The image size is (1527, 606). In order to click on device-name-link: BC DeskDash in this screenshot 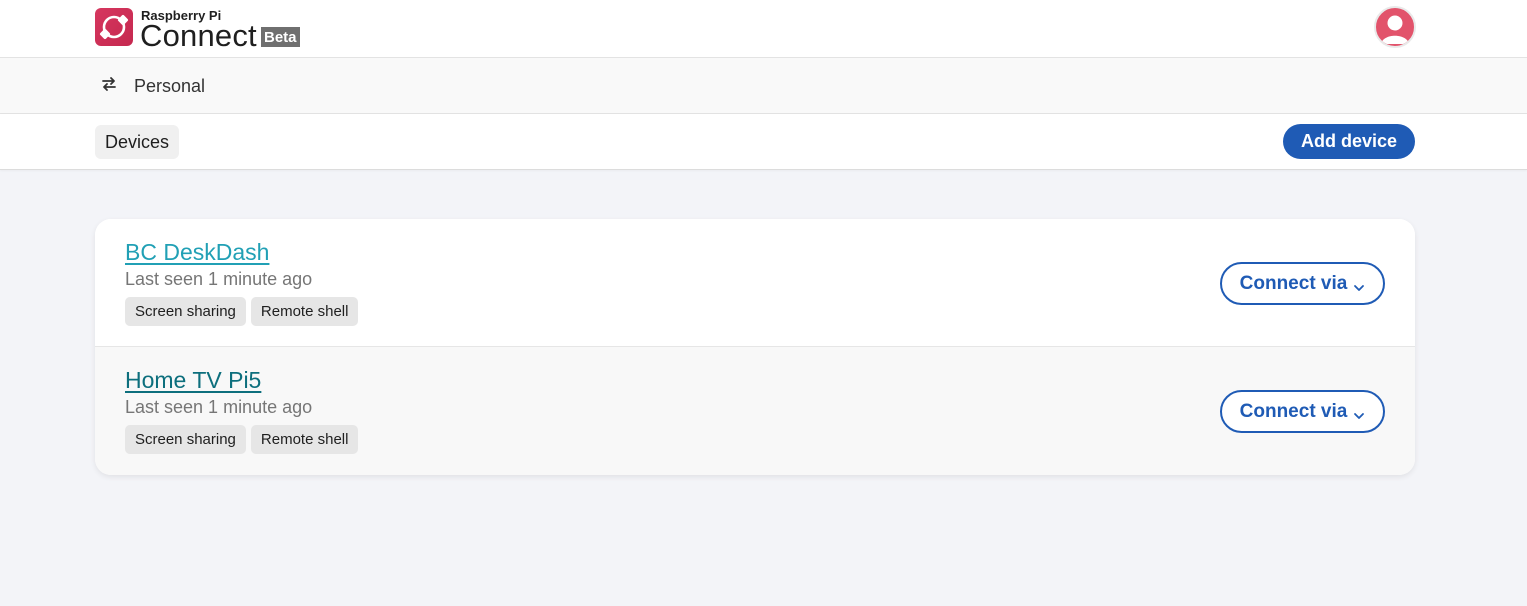, I will do `click(197, 252)`.